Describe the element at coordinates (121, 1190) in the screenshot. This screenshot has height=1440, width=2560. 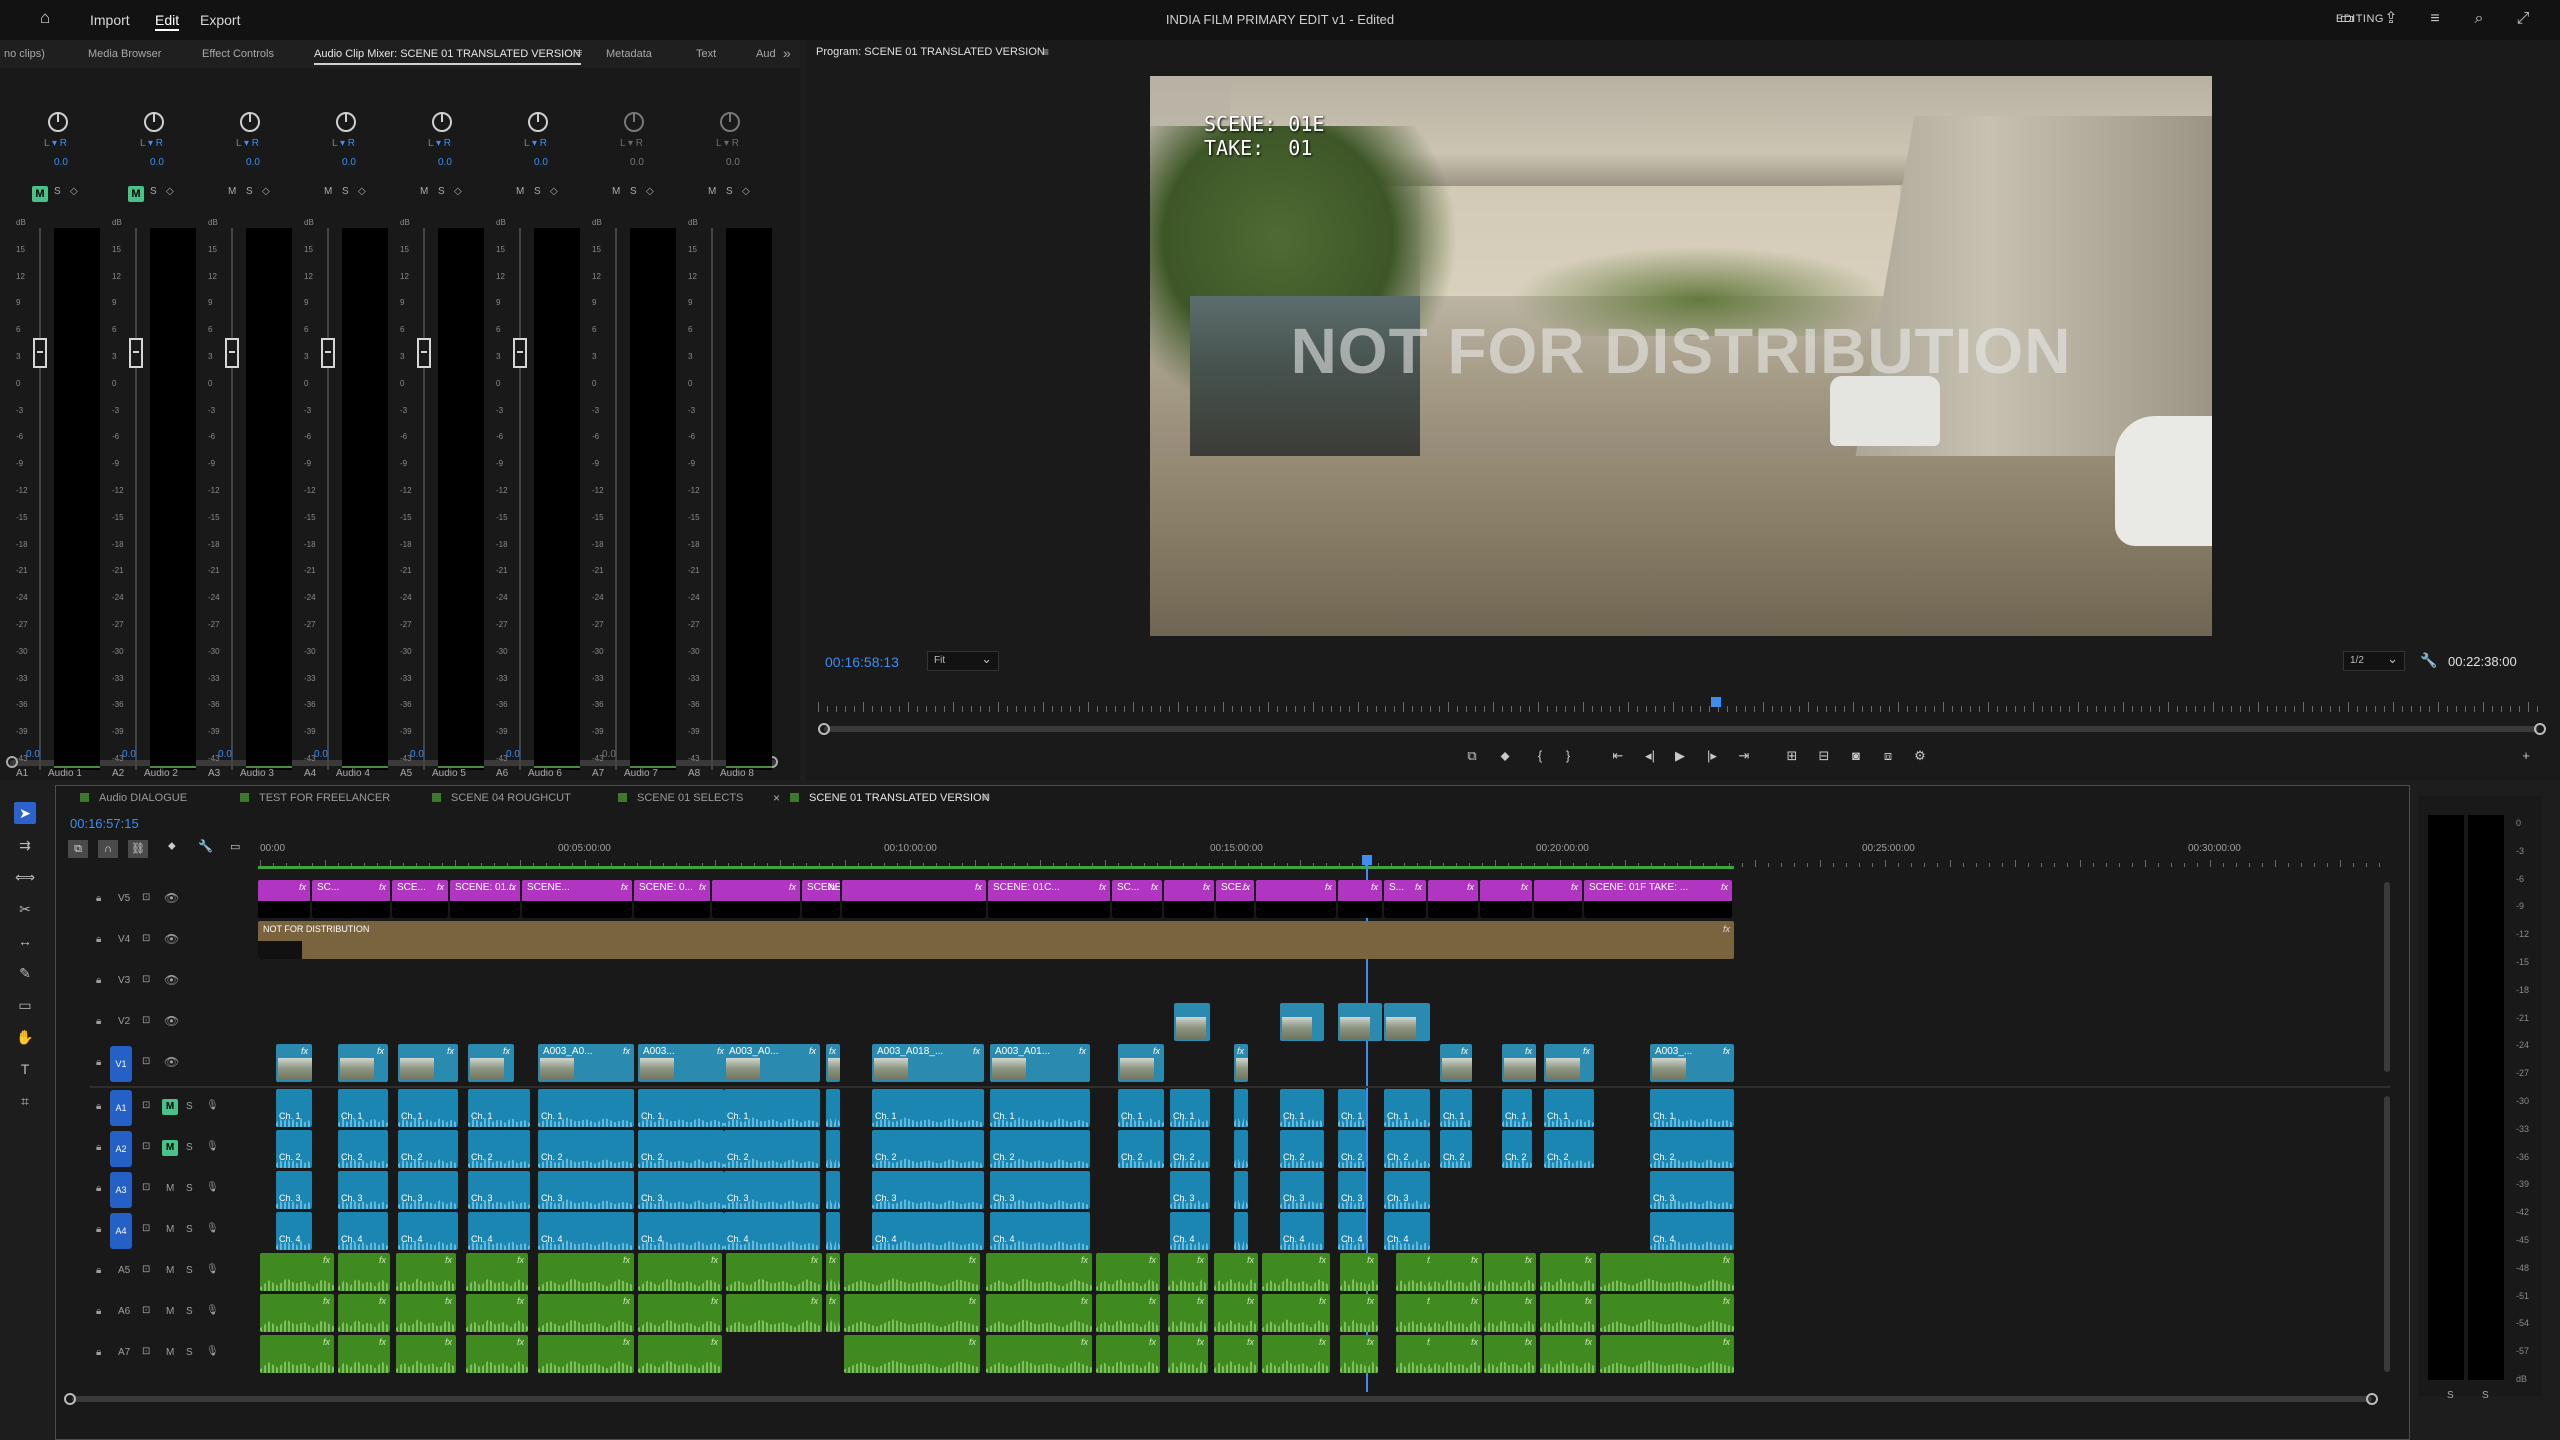
I see `source-patch-a3: A3` at that location.